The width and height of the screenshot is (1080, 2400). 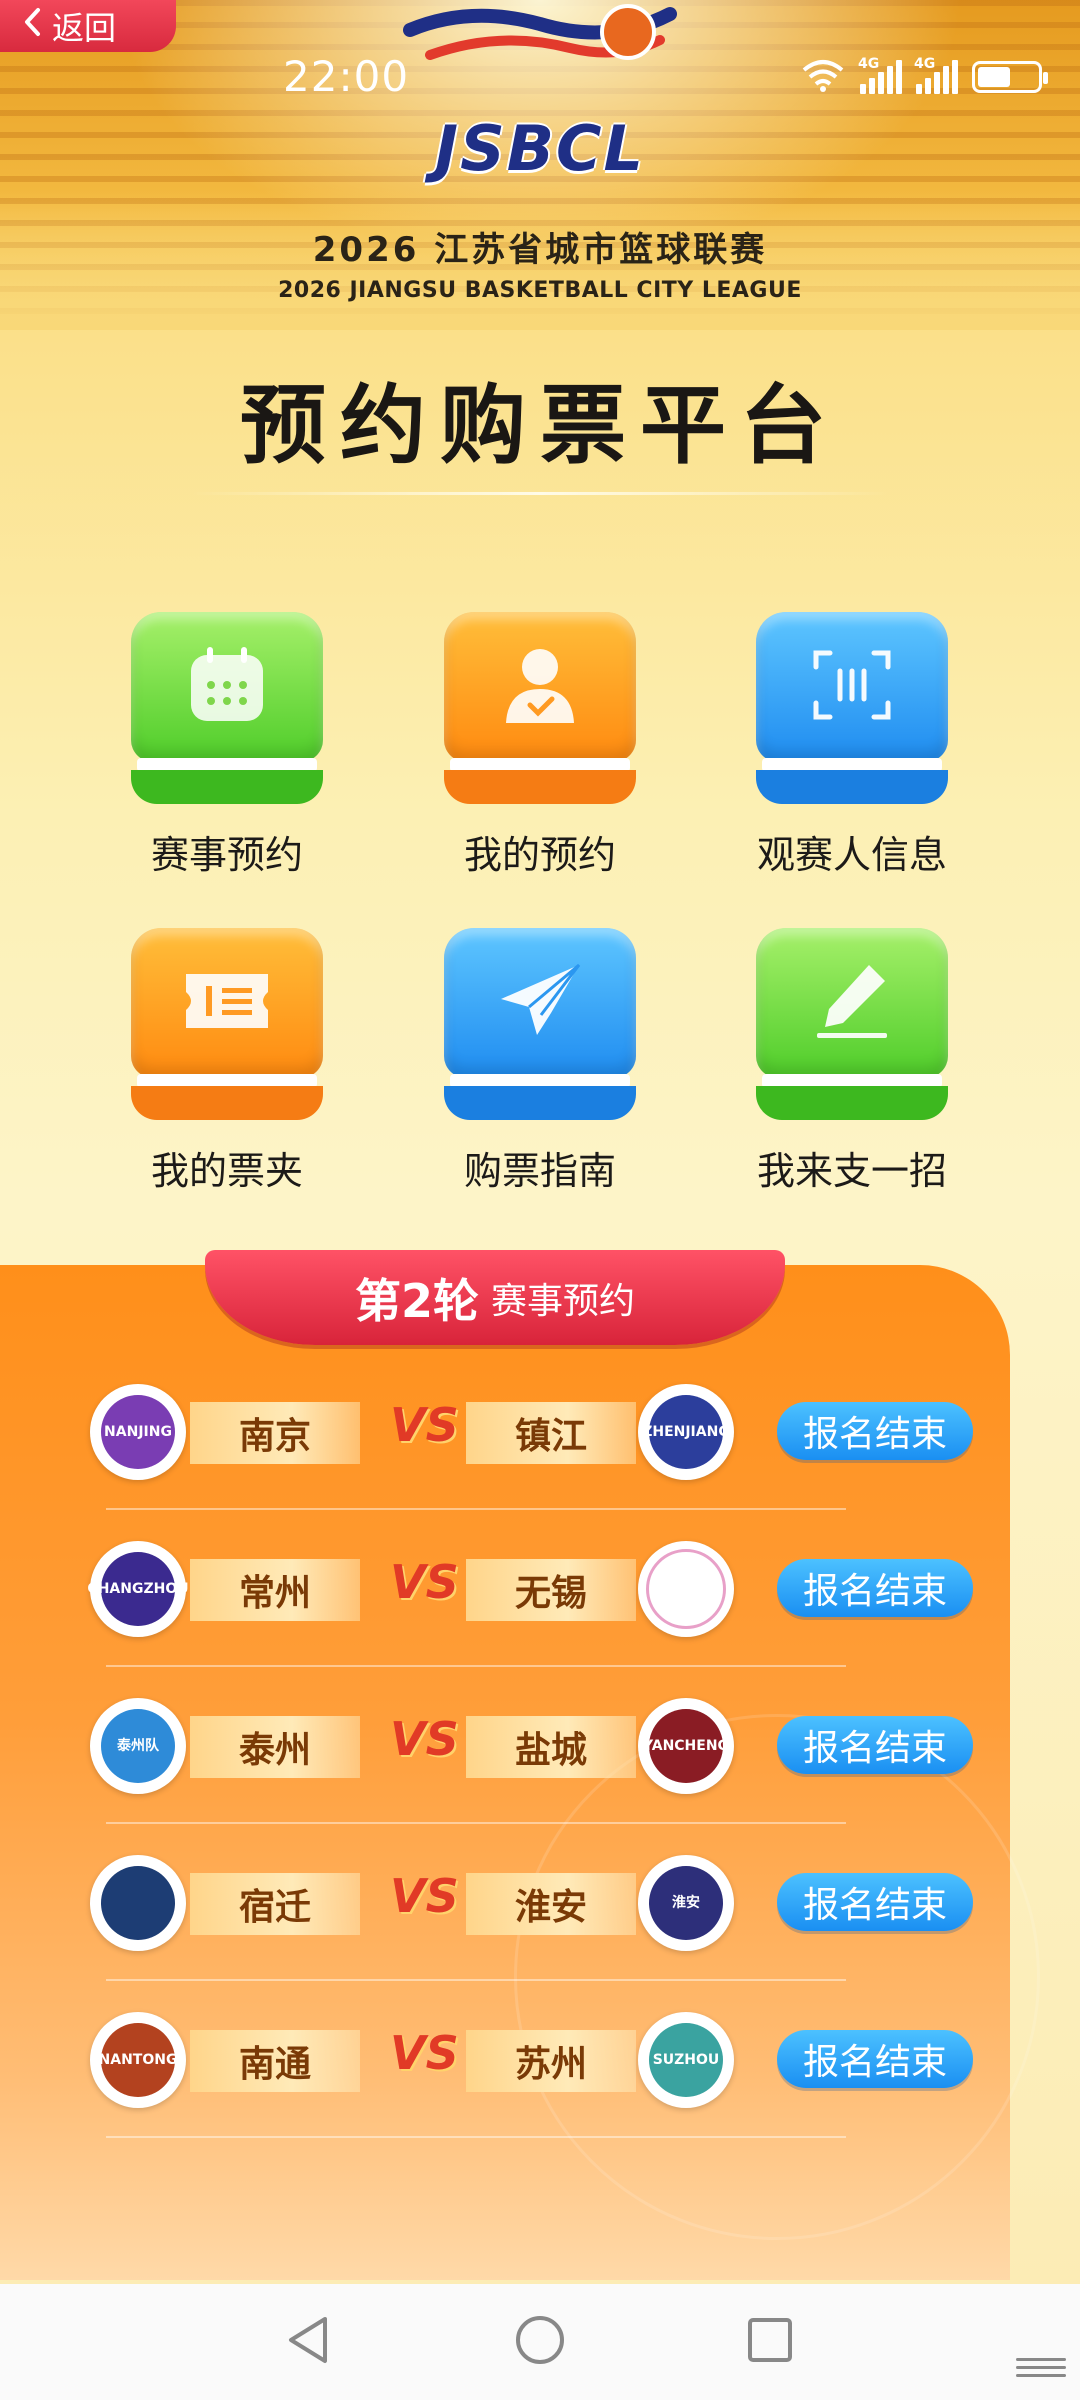 What do you see at coordinates (851, 855) in the screenshot?
I see `menu-label: 观赛人信息` at bounding box center [851, 855].